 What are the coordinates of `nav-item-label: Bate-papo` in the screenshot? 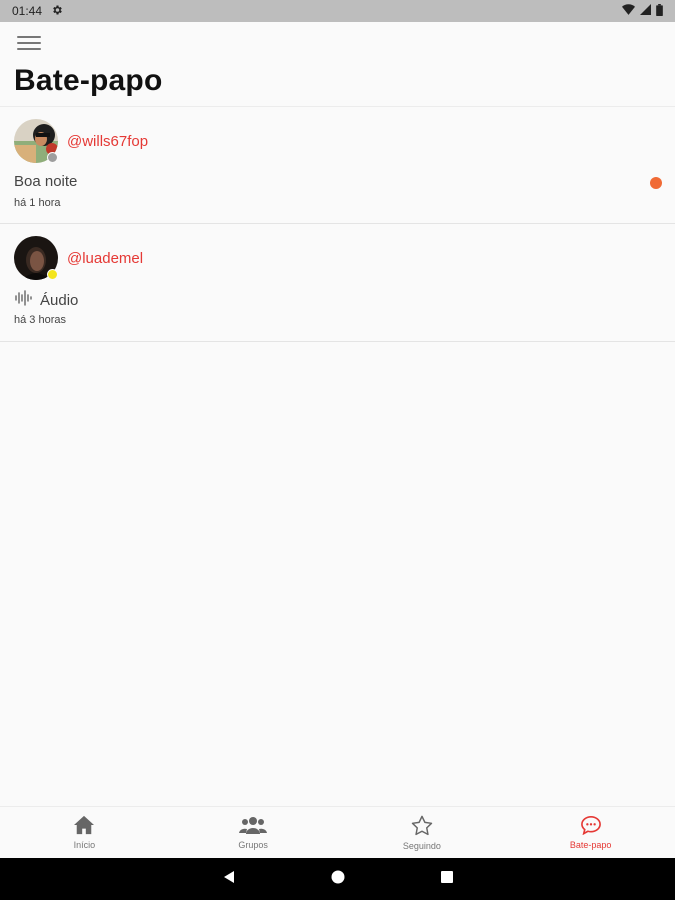 It's located at (590, 845).